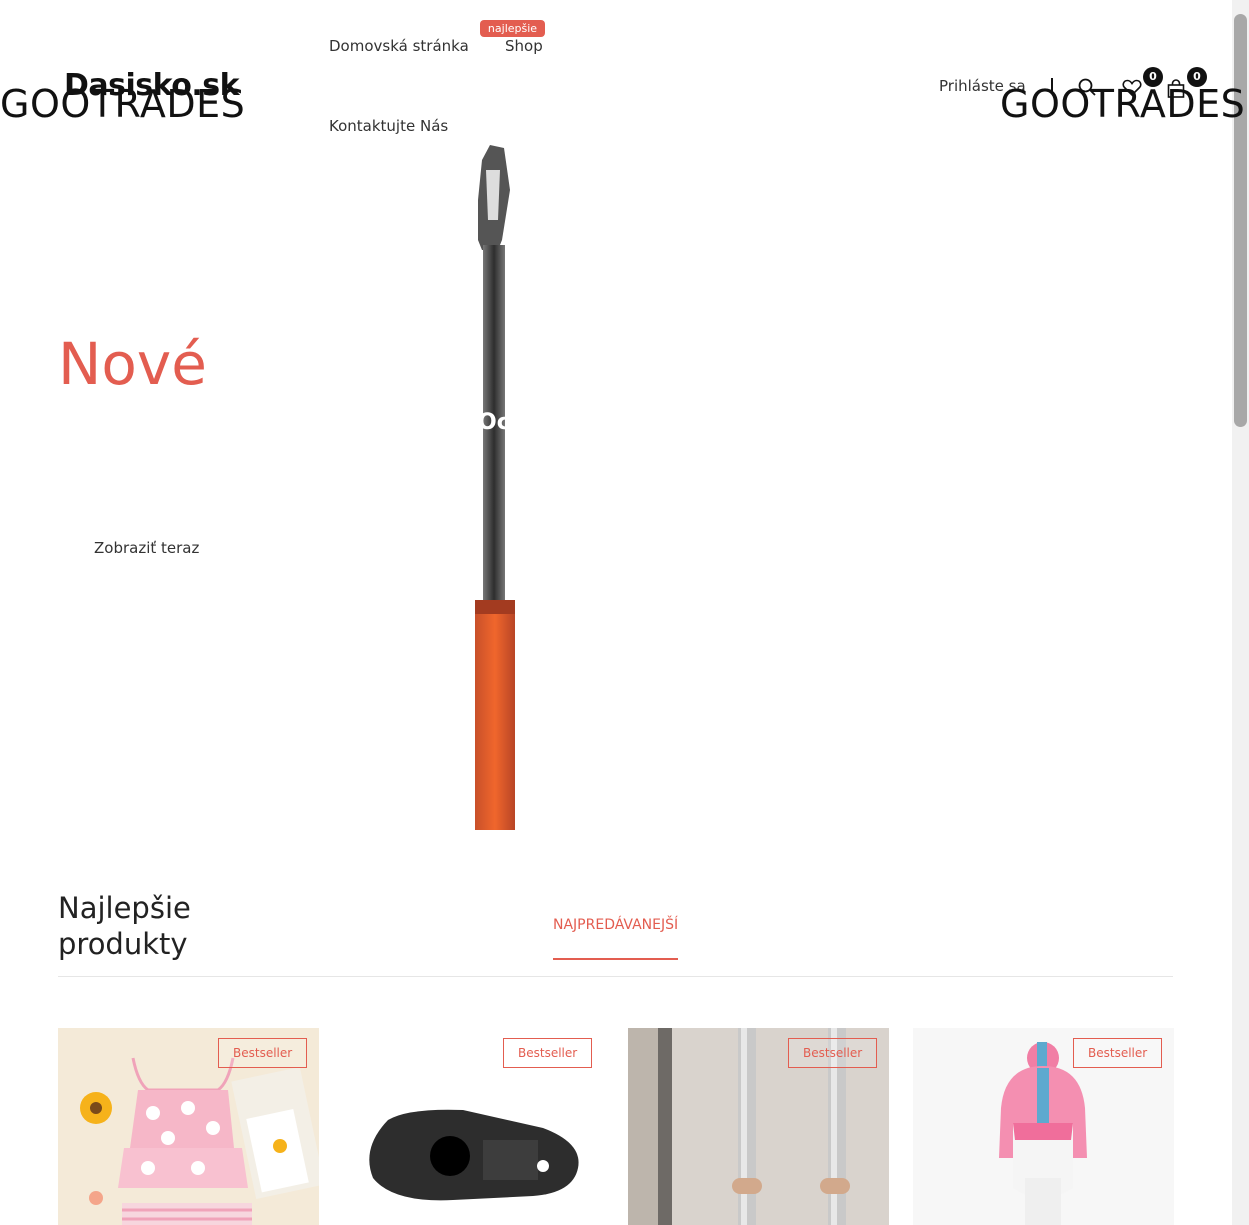 The height and width of the screenshot is (1225, 1249). Describe the element at coordinates (1123, 104) in the screenshot. I see `overlay-logo-right: GOOTRADES` at that location.